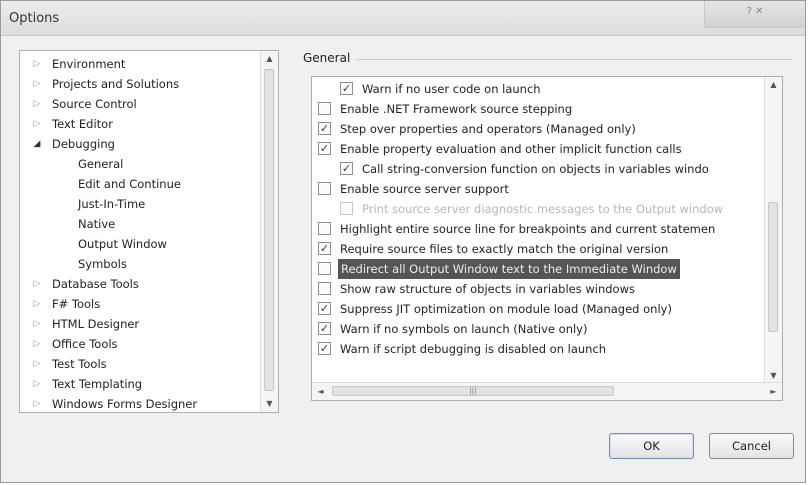  I want to click on tree-item: ▷ HTML Designer, so click(140, 324).